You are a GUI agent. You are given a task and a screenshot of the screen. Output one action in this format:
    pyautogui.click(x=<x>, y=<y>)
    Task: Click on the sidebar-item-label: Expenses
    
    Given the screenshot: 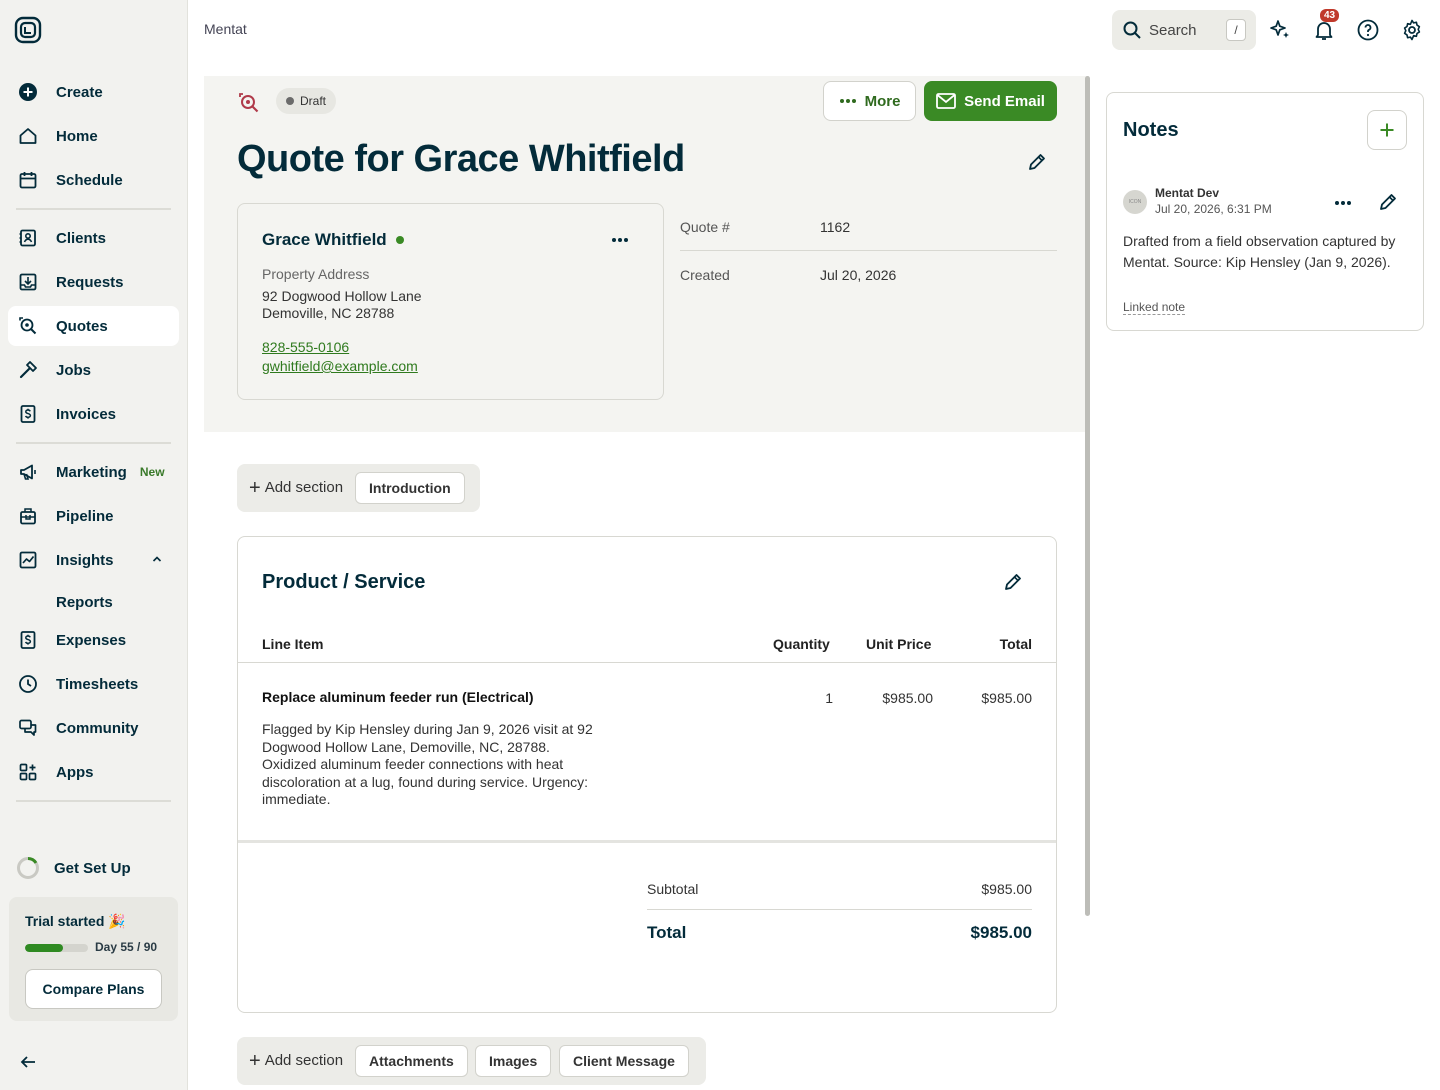 What is the action you would take?
    pyautogui.click(x=91, y=640)
    